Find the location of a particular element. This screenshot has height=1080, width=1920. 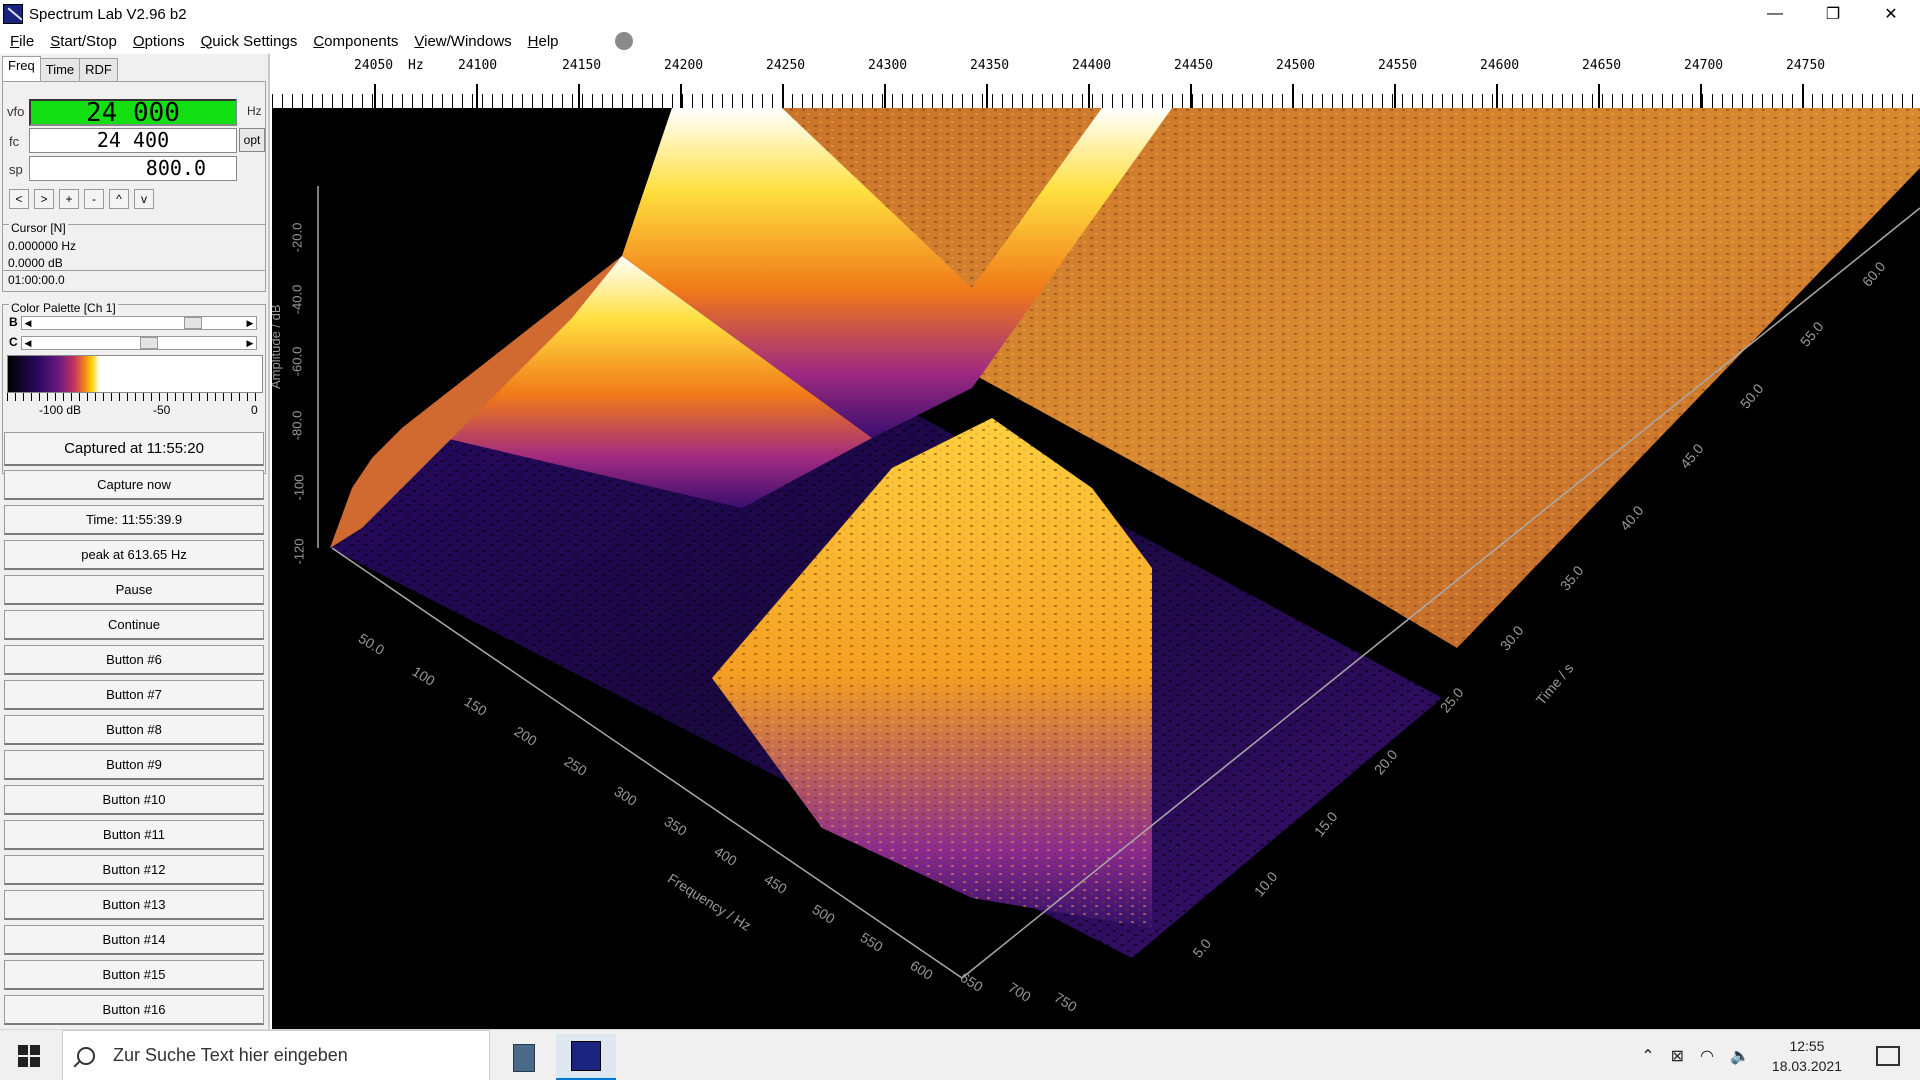

vfo-display: 24 000 is located at coordinates (133, 112).